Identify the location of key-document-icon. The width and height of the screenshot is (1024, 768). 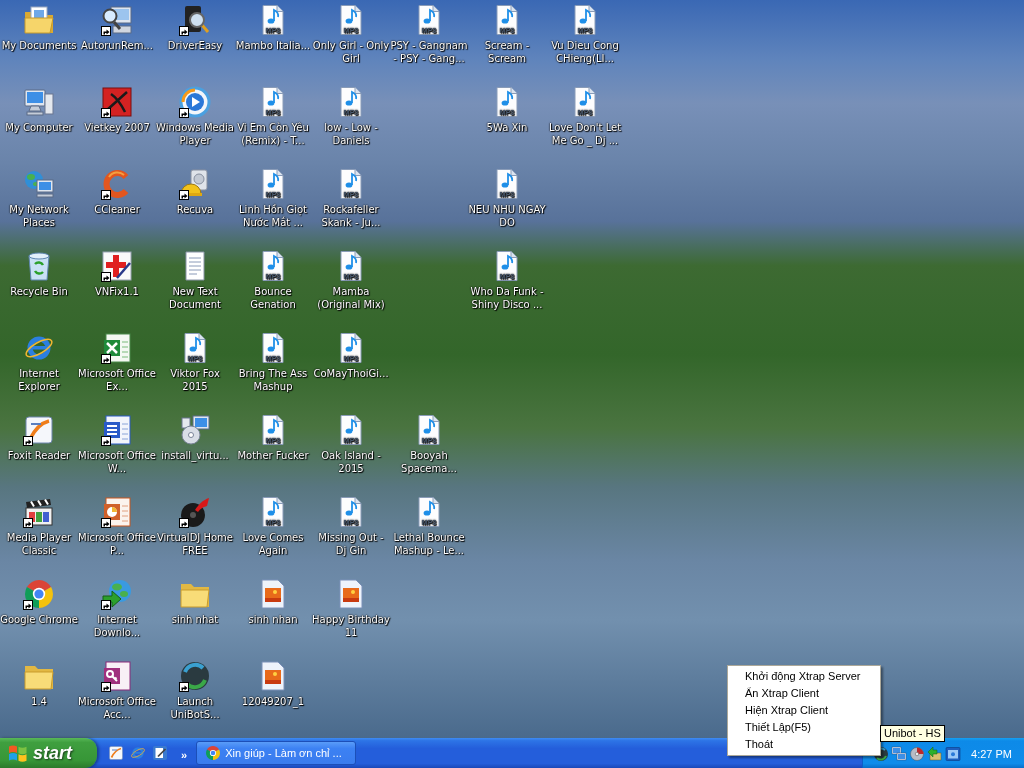
(117, 676).